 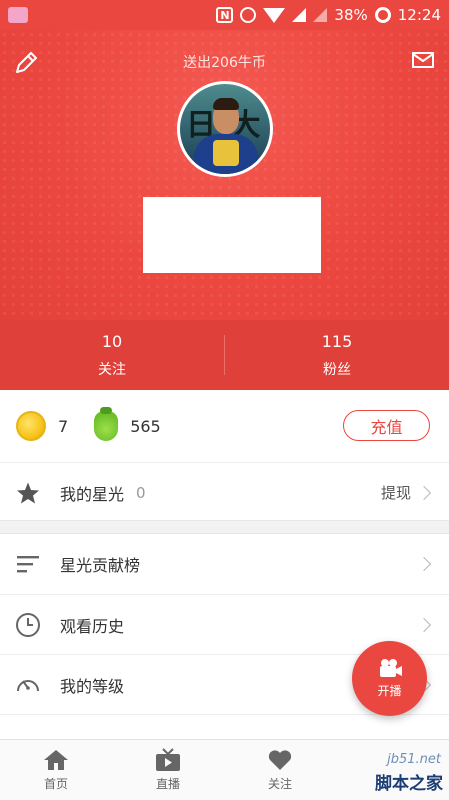 What do you see at coordinates (63, 426) in the screenshot?
I see `coin-balance: 7` at bounding box center [63, 426].